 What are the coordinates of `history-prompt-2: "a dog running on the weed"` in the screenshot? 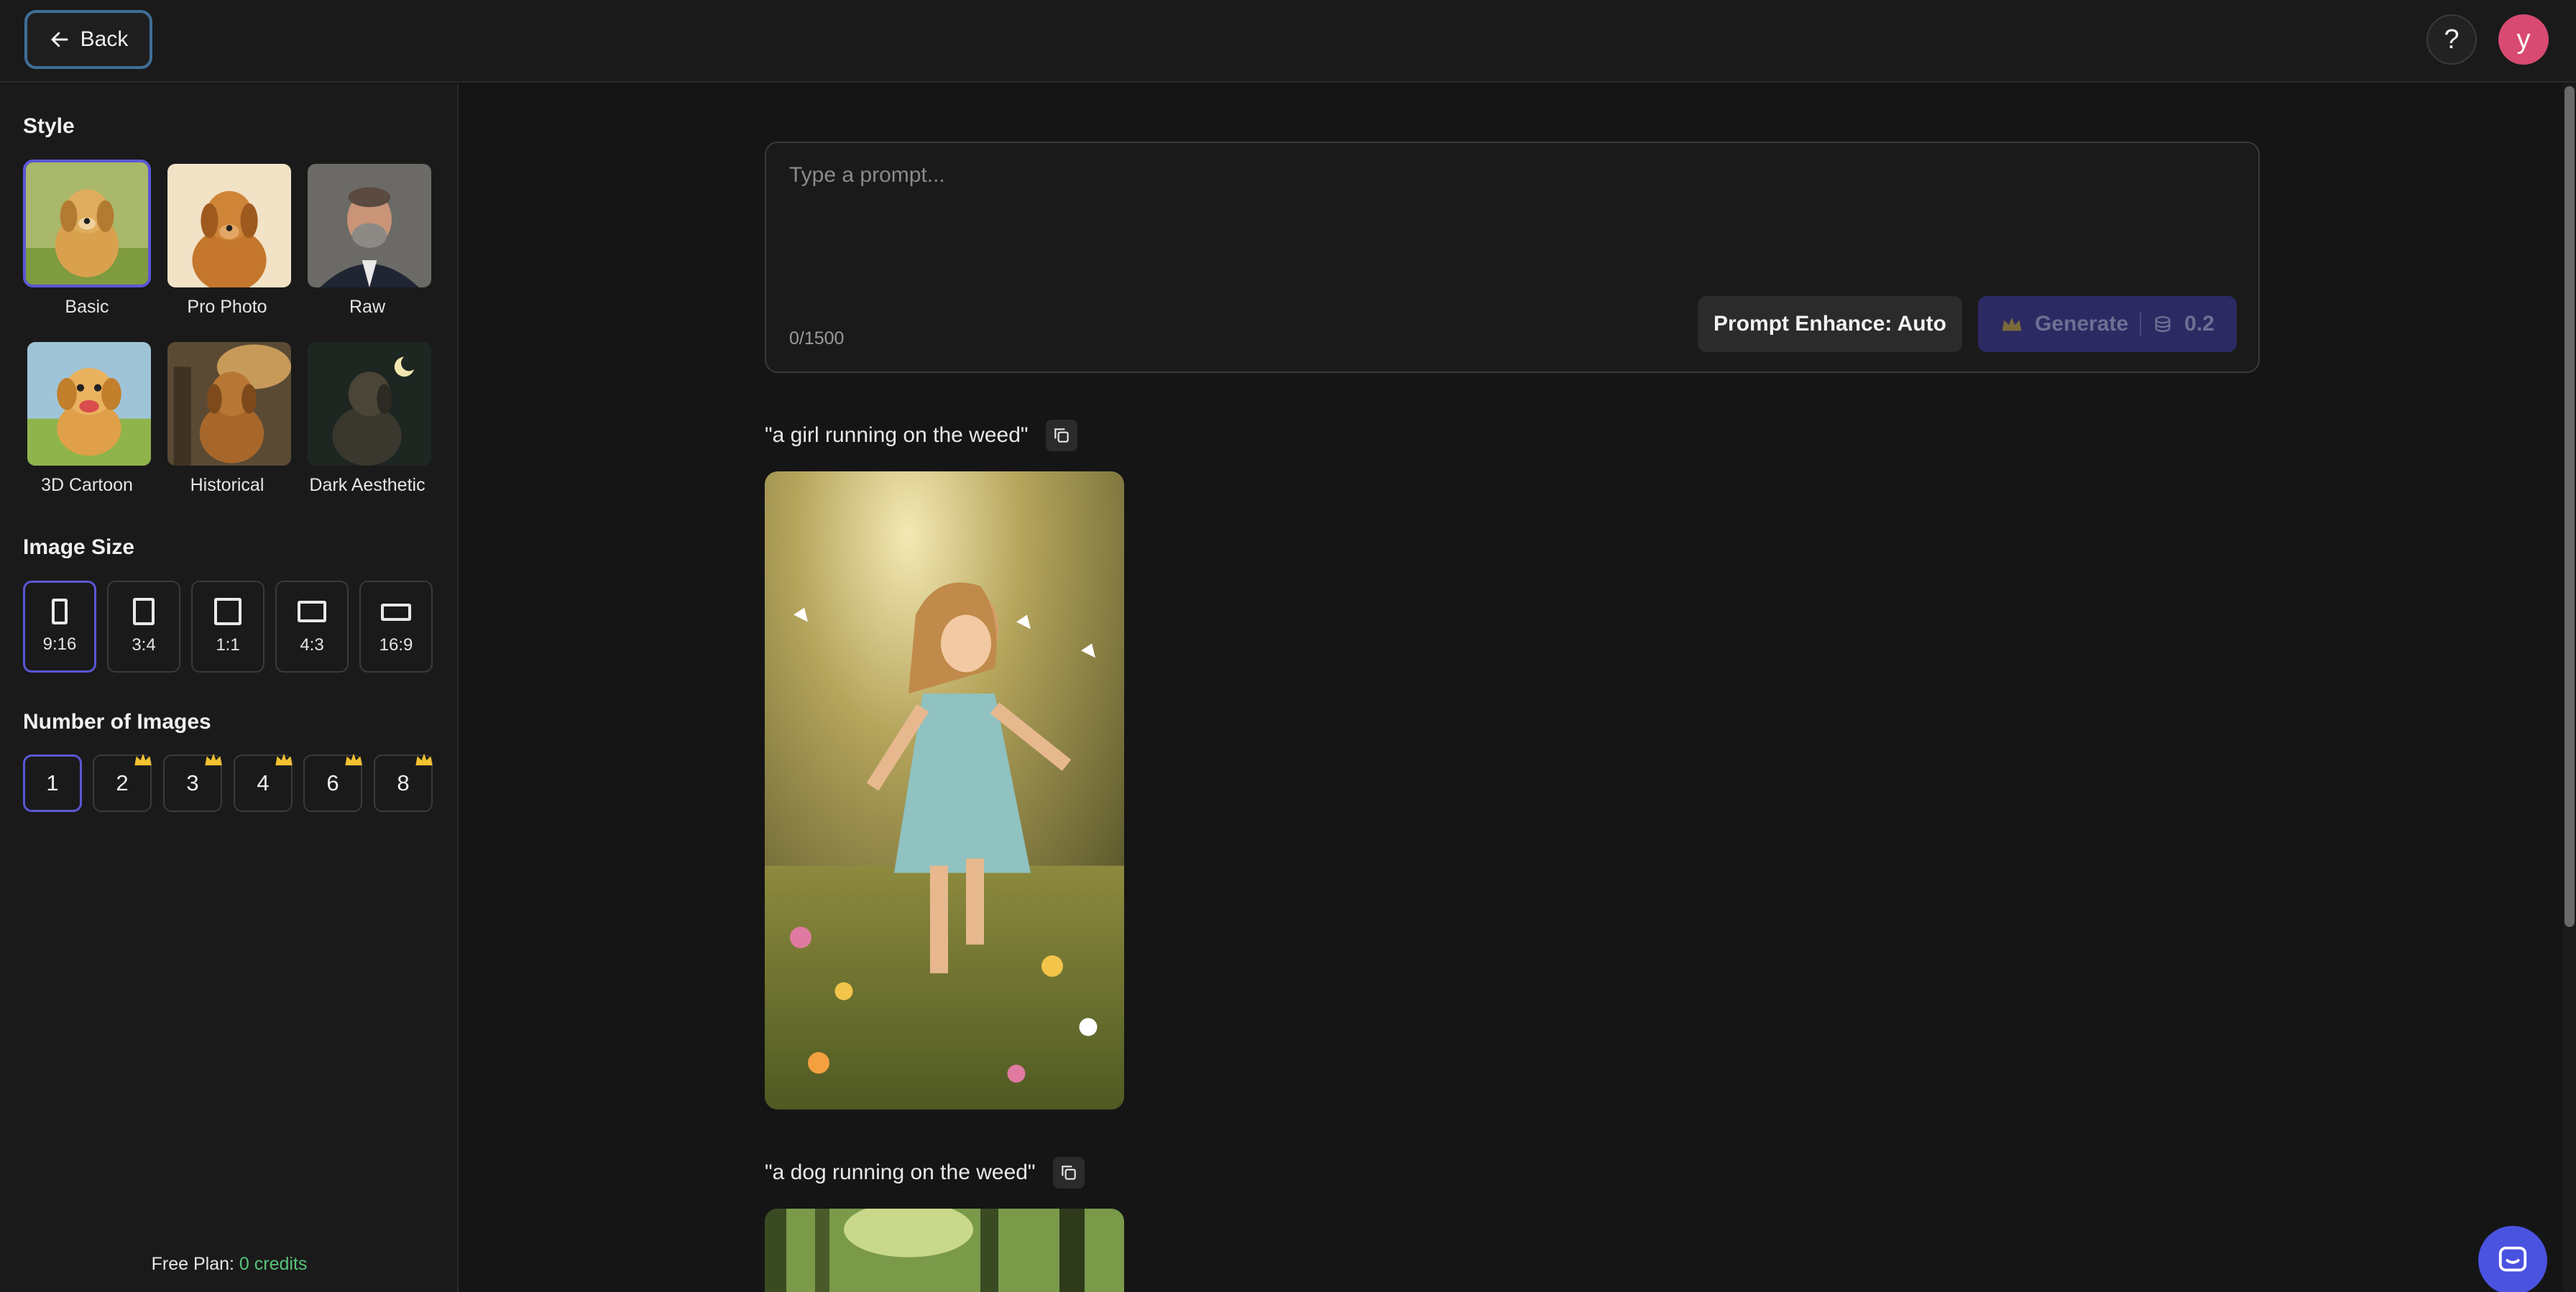 It's located at (925, 1173).